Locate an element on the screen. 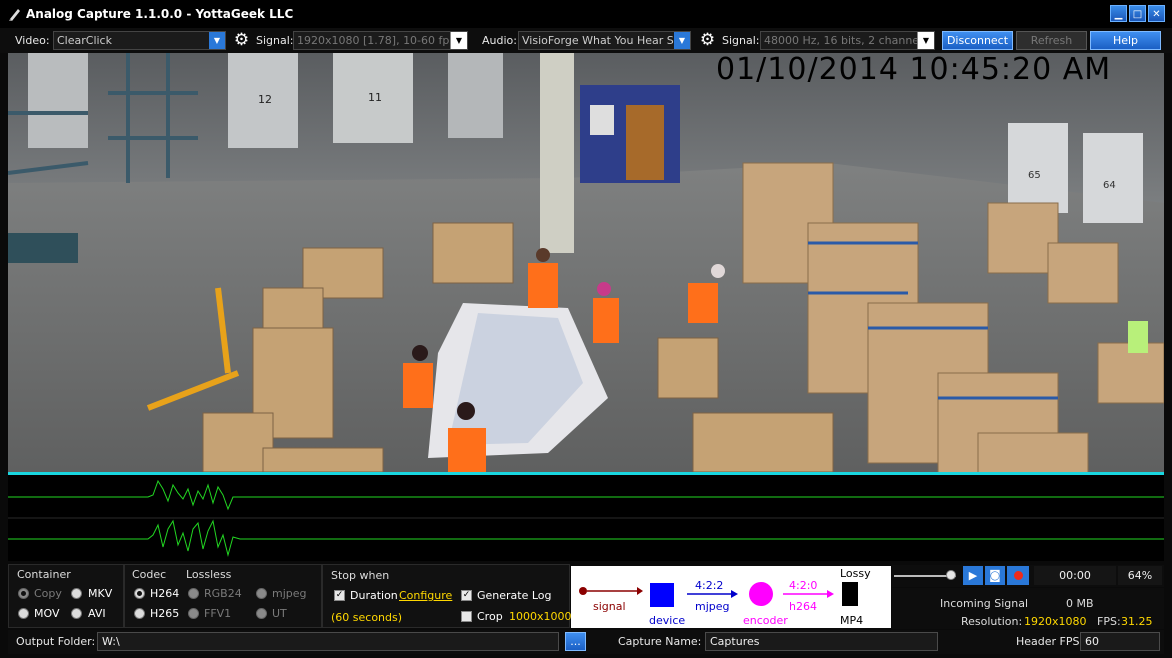  codec-ffv1-radio is located at coordinates (193, 613).